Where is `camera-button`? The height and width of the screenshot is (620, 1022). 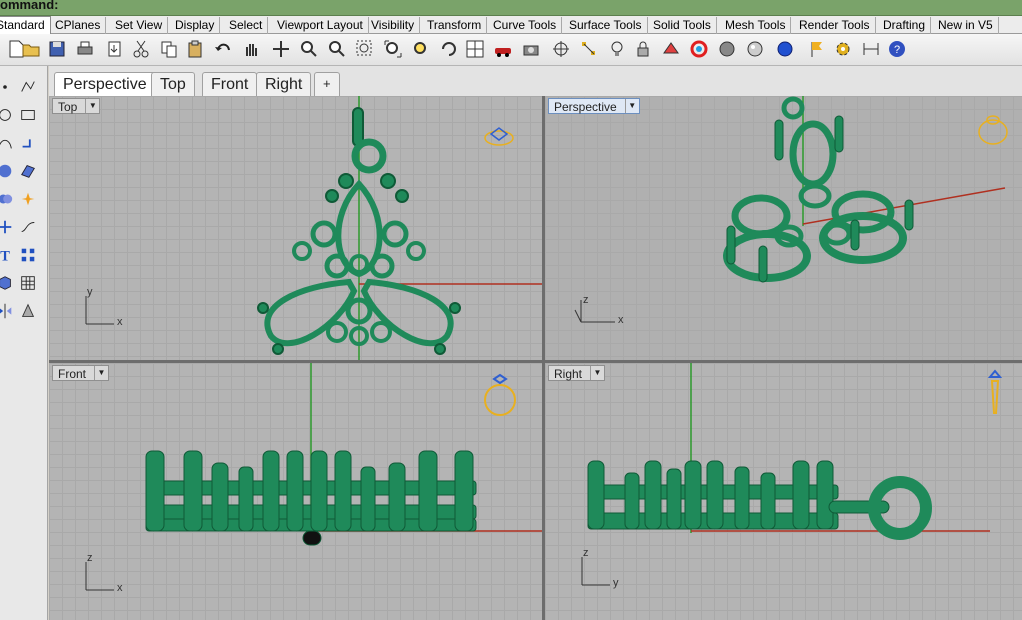 camera-button is located at coordinates (531, 49).